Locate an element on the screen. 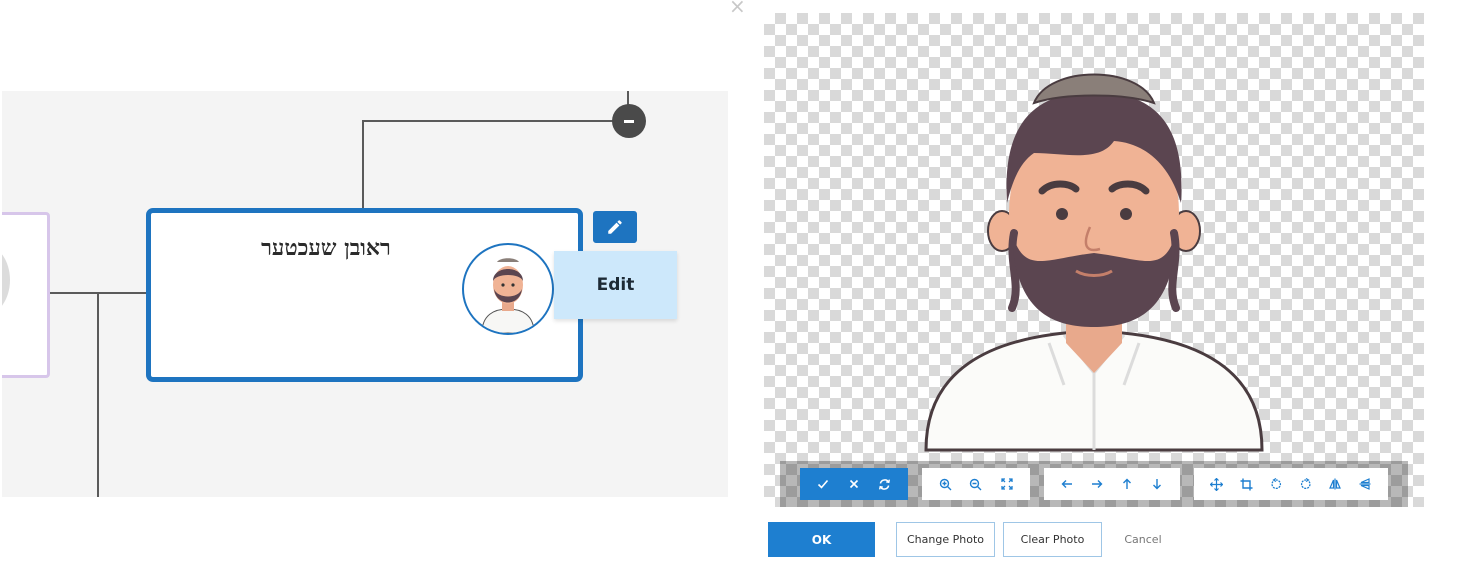  rotate-right-icon is located at coordinates (1306, 484).